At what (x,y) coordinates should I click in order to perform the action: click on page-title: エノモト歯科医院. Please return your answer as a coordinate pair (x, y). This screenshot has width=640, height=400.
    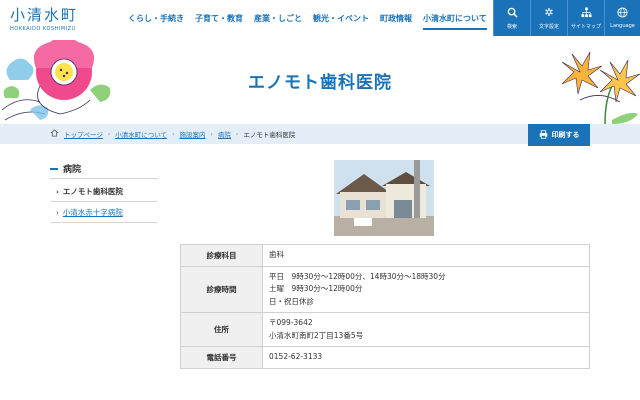
    Looking at the image, I should click on (320, 83).